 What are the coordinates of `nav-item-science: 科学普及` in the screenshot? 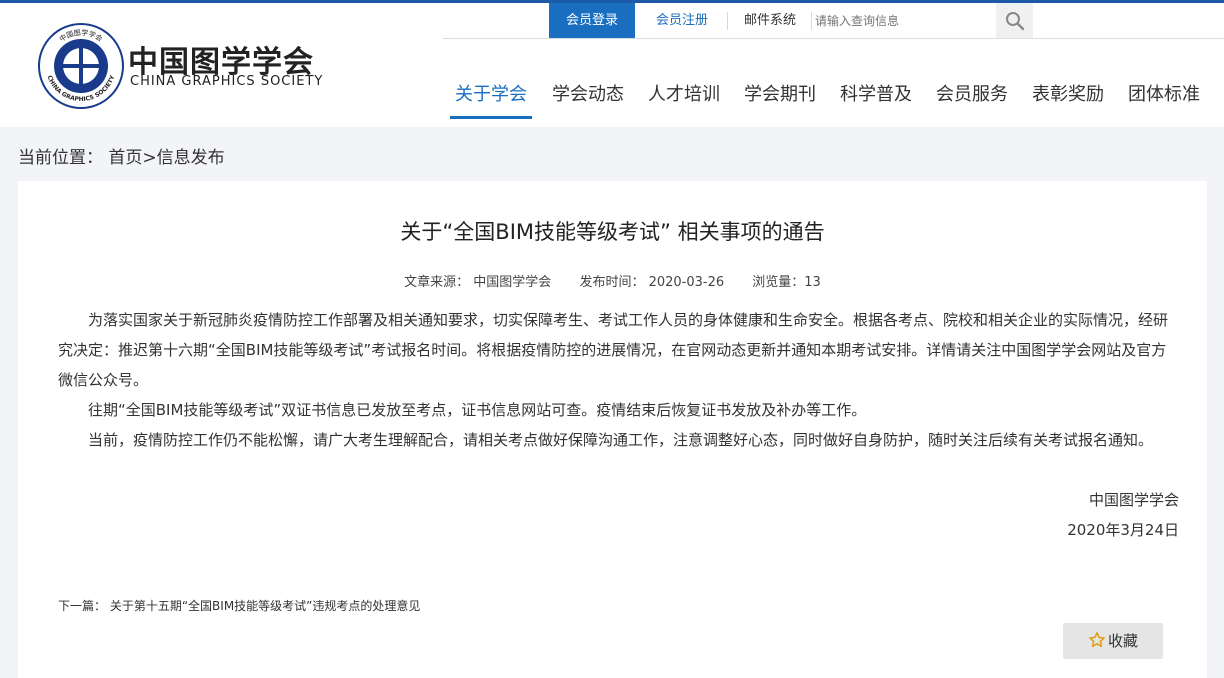 It's located at (876, 97).